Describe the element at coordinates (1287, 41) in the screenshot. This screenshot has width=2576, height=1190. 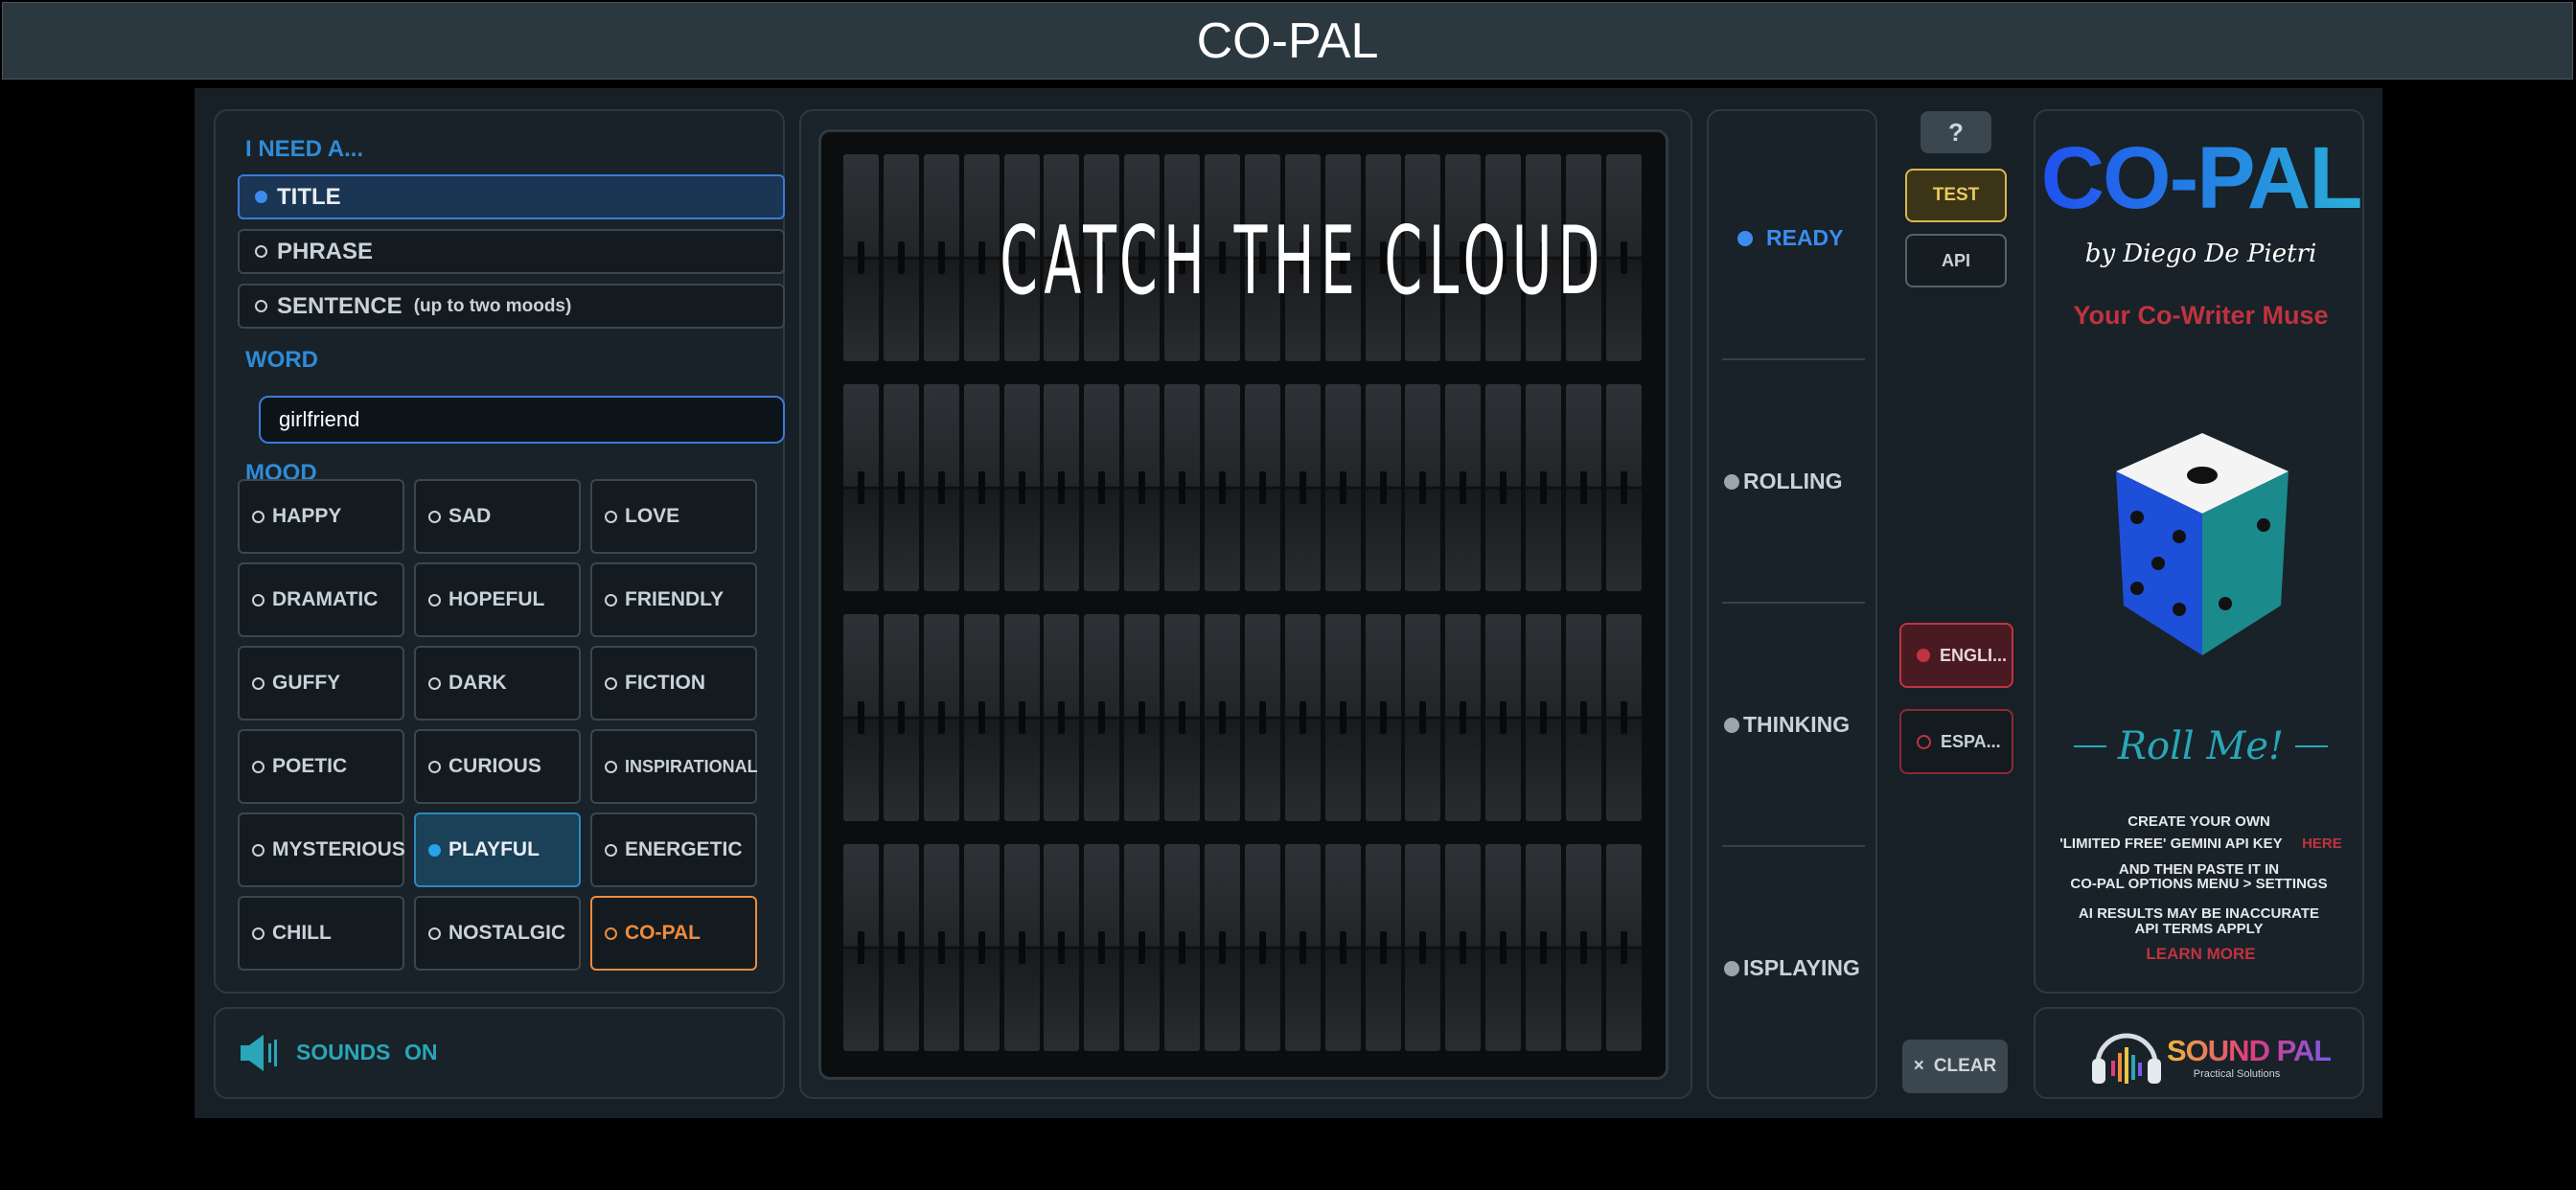
I see `window-title-bar: CO-PAL` at that location.